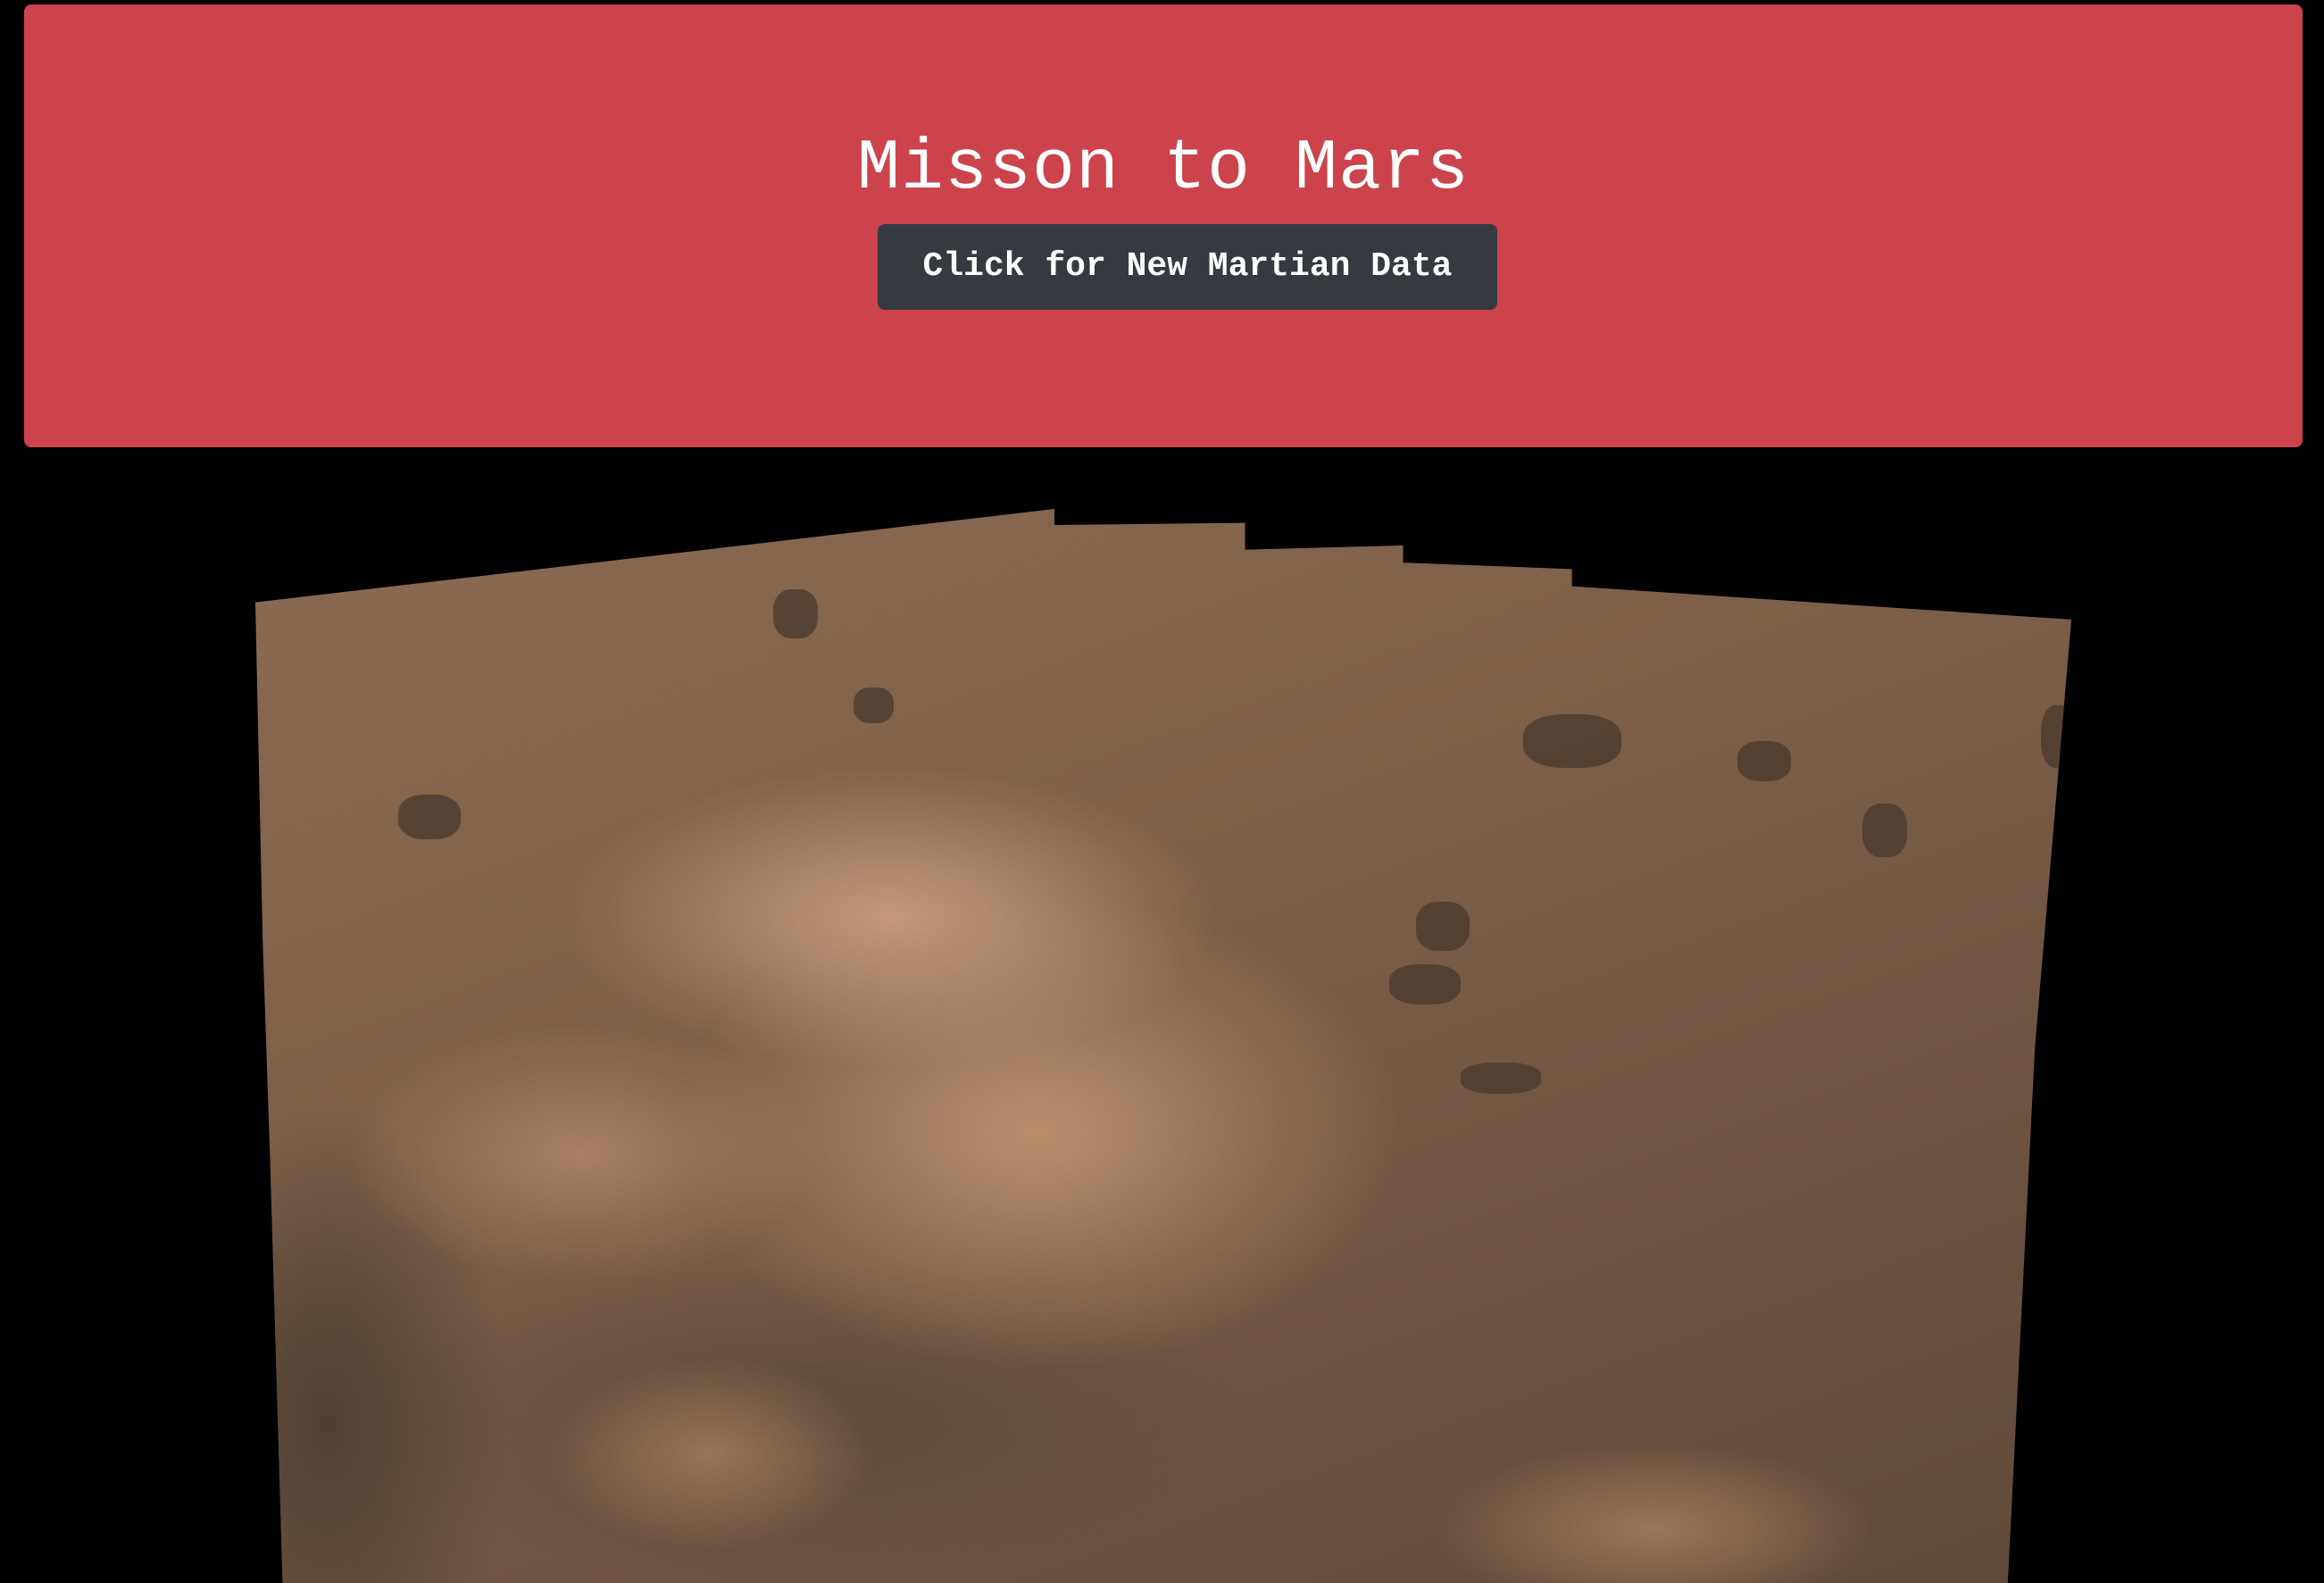  What do you see at coordinates (1187, 267) in the screenshot?
I see `scrape-new-data-button: Click for New Martian Data` at bounding box center [1187, 267].